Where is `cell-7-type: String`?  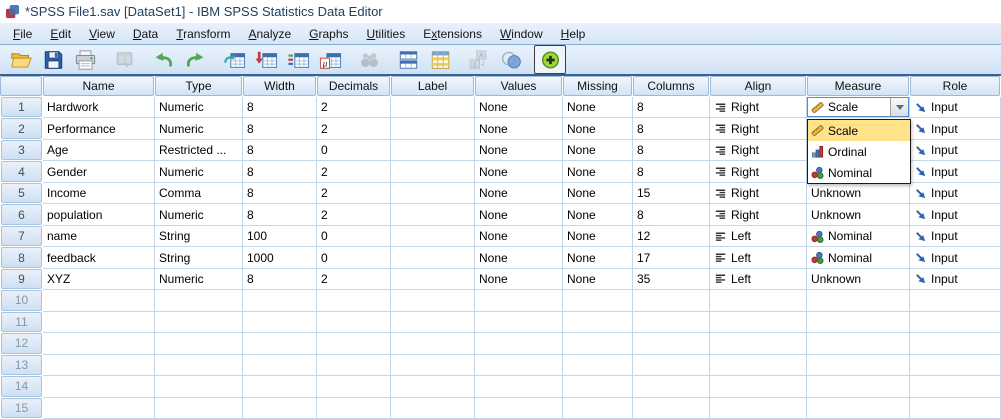
cell-7-type: String is located at coordinates (199, 236).